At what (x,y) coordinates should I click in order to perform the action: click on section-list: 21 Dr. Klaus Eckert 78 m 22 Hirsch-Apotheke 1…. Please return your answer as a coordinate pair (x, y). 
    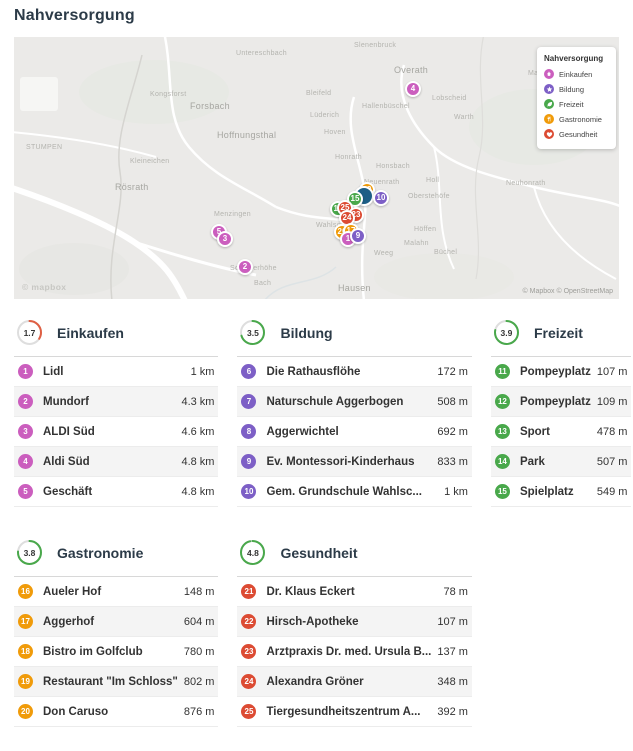
    Looking at the image, I should click on (354, 652).